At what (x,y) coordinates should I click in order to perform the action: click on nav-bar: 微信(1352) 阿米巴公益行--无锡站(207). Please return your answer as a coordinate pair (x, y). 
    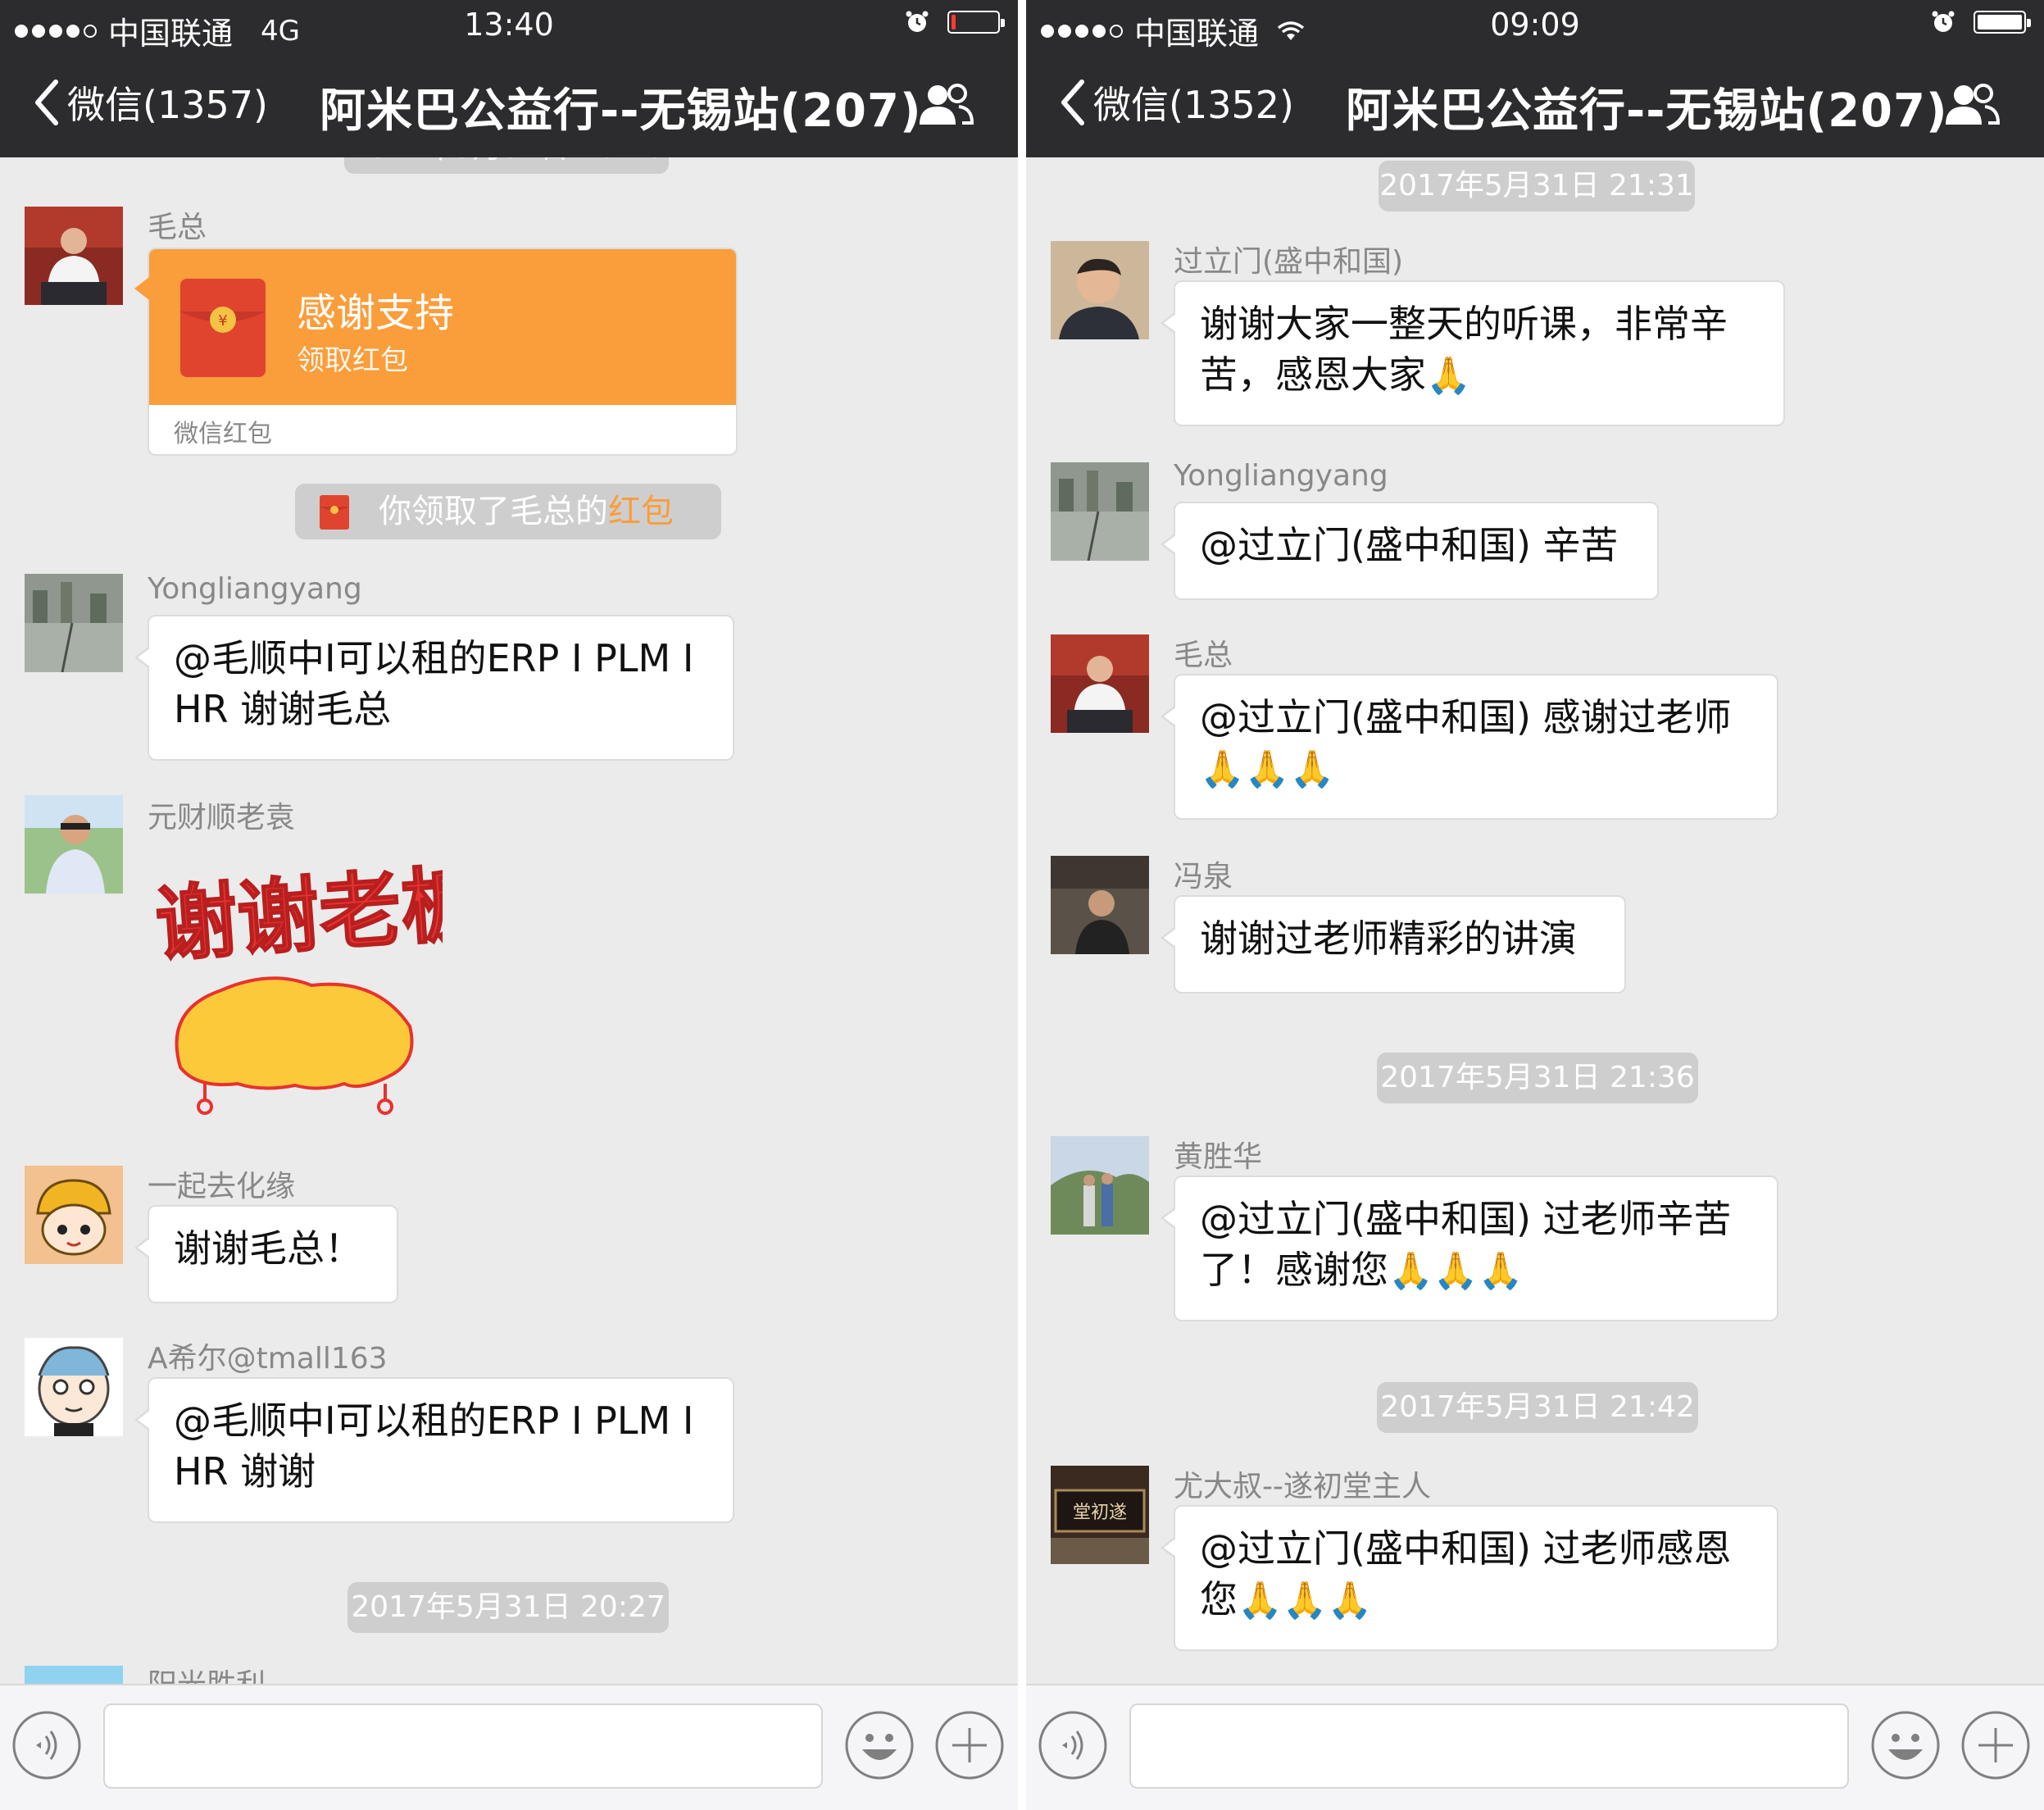
    Looking at the image, I should click on (1535, 104).